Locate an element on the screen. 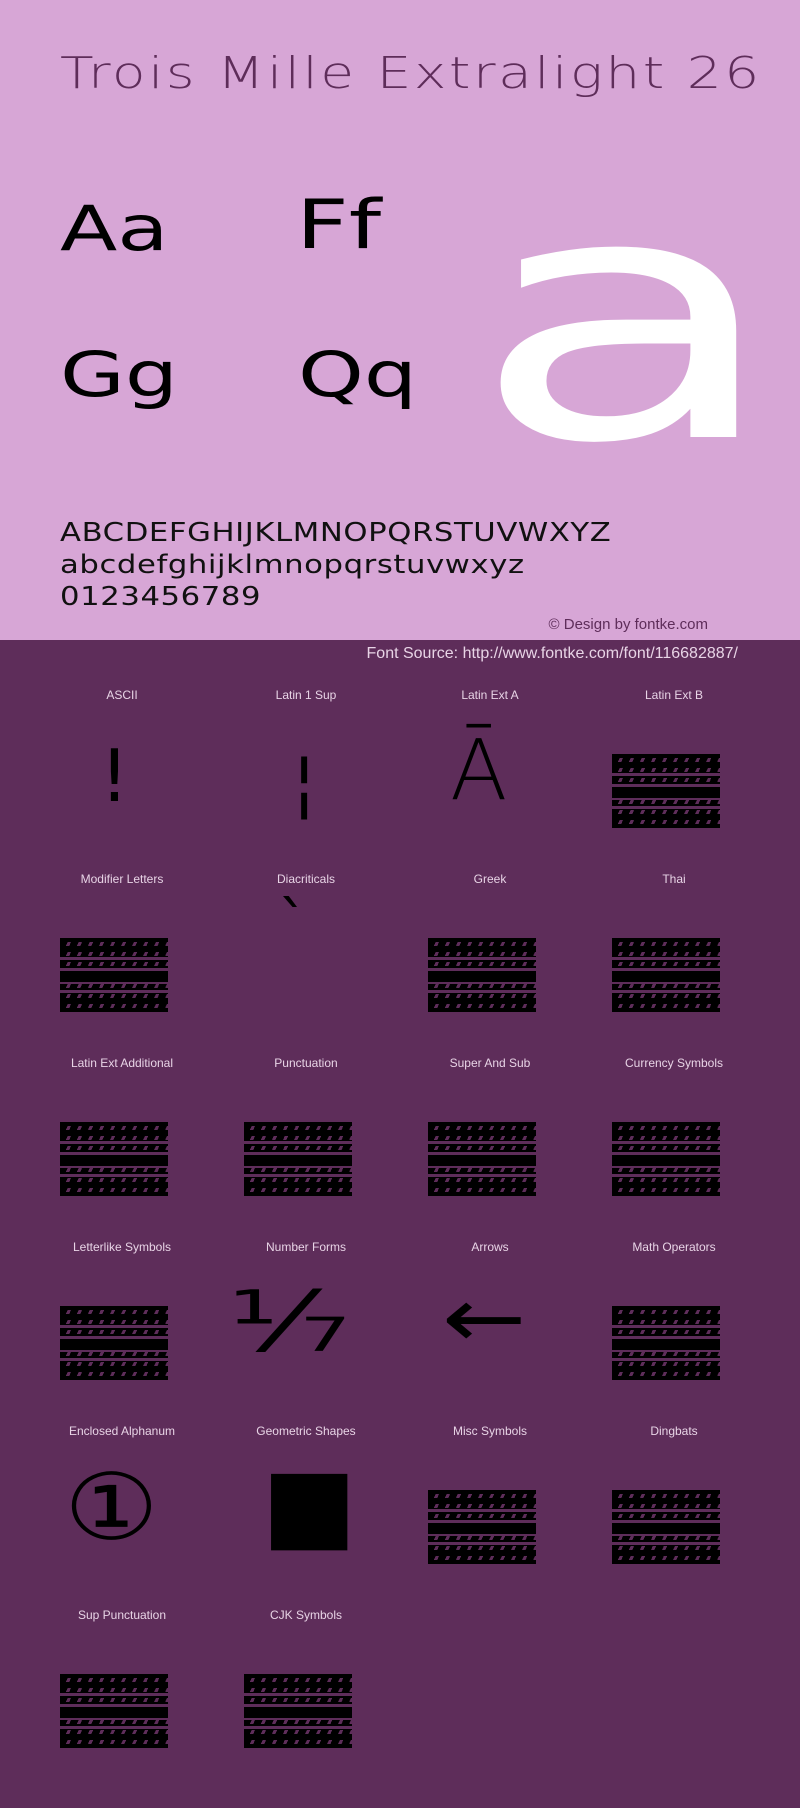 The width and height of the screenshot is (800, 1808). block-label-math-operators: Math Operators is located at coordinates (674, 1247).